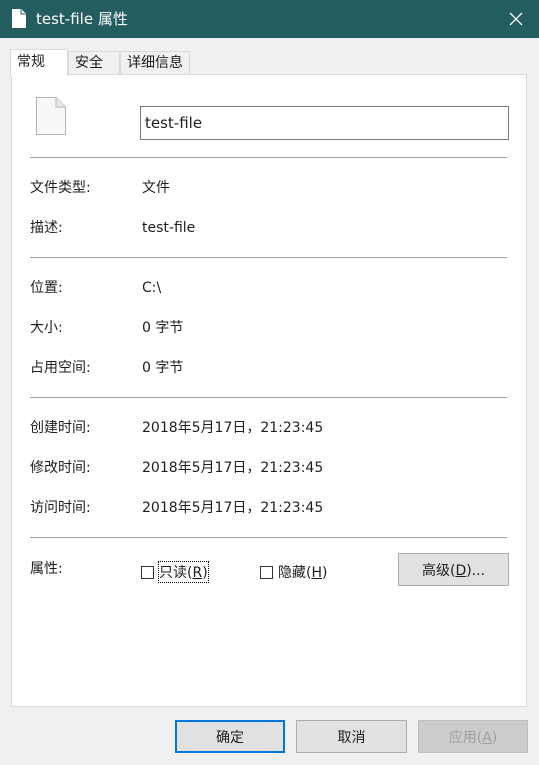  What do you see at coordinates (183, 572) in the screenshot?
I see `readonly-checkbox-label: 只读(R)` at bounding box center [183, 572].